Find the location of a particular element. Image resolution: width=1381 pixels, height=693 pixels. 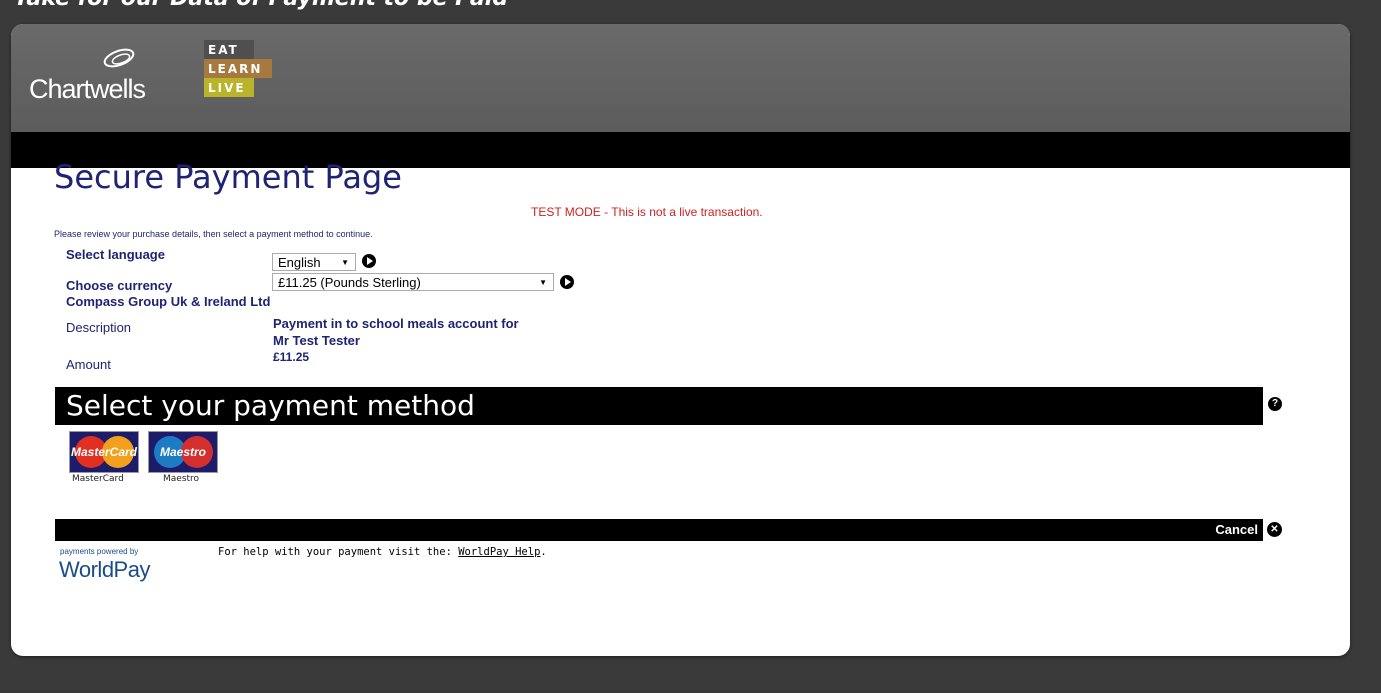

chartwells-logo: Chartwells is located at coordinates (89, 81).